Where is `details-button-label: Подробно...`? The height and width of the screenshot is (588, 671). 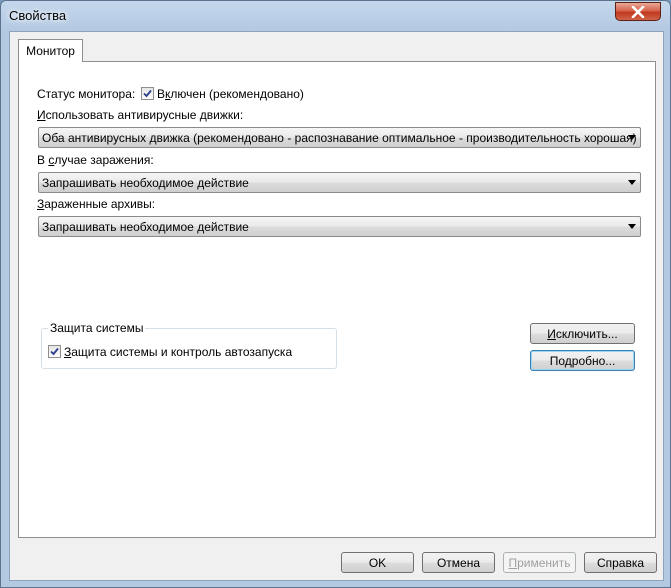 details-button-label: Подробно... is located at coordinates (582, 360).